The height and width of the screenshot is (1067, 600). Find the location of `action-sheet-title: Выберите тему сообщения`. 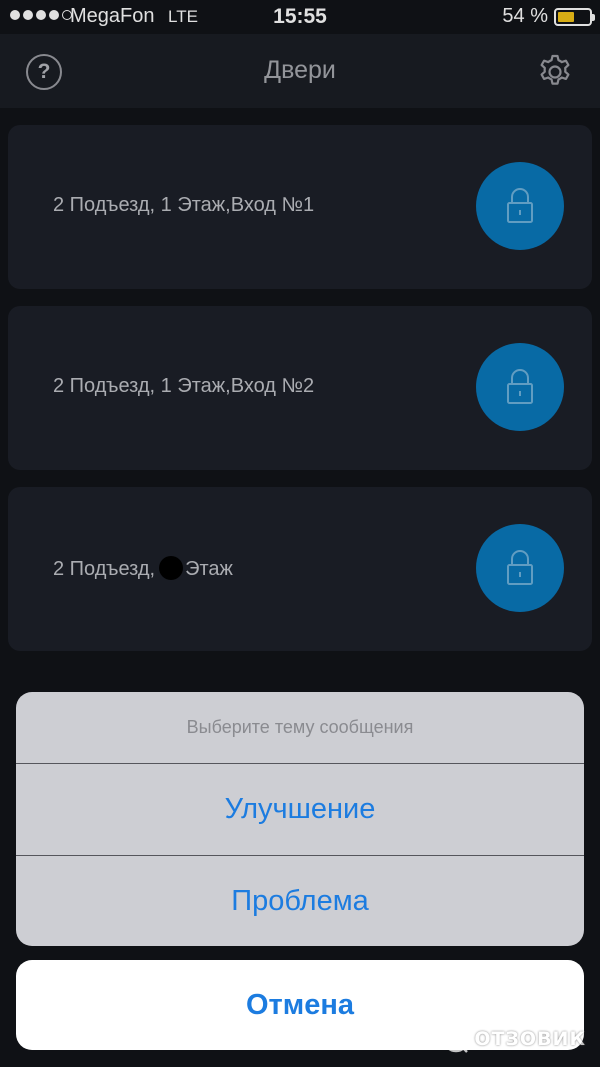

action-sheet-title: Выберите тему сообщения is located at coordinates (300, 727).